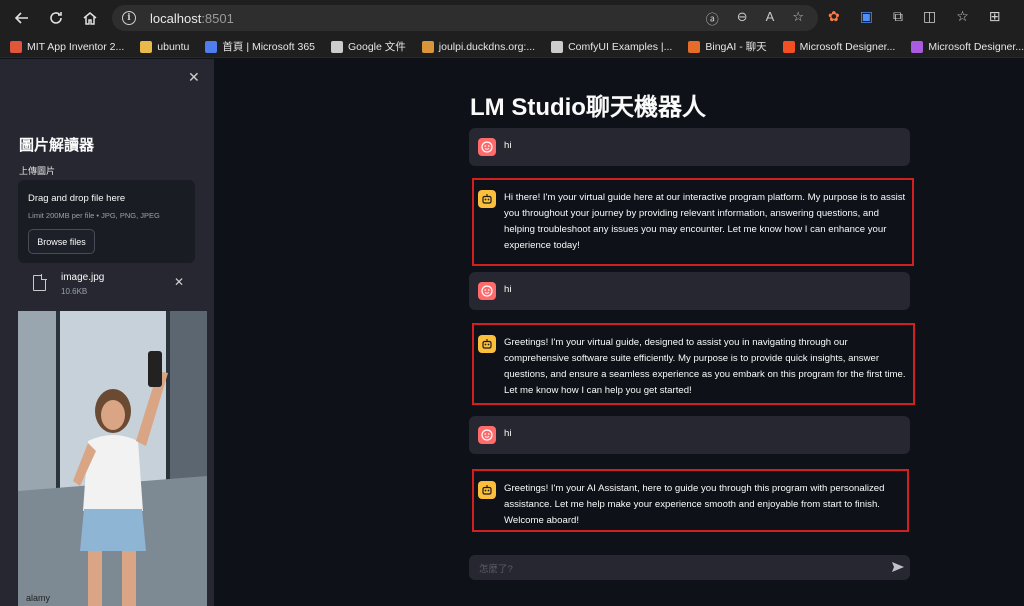 Image resolution: width=1024 pixels, height=606 pixels. I want to click on read-aloud-icon: A, so click(770, 18).